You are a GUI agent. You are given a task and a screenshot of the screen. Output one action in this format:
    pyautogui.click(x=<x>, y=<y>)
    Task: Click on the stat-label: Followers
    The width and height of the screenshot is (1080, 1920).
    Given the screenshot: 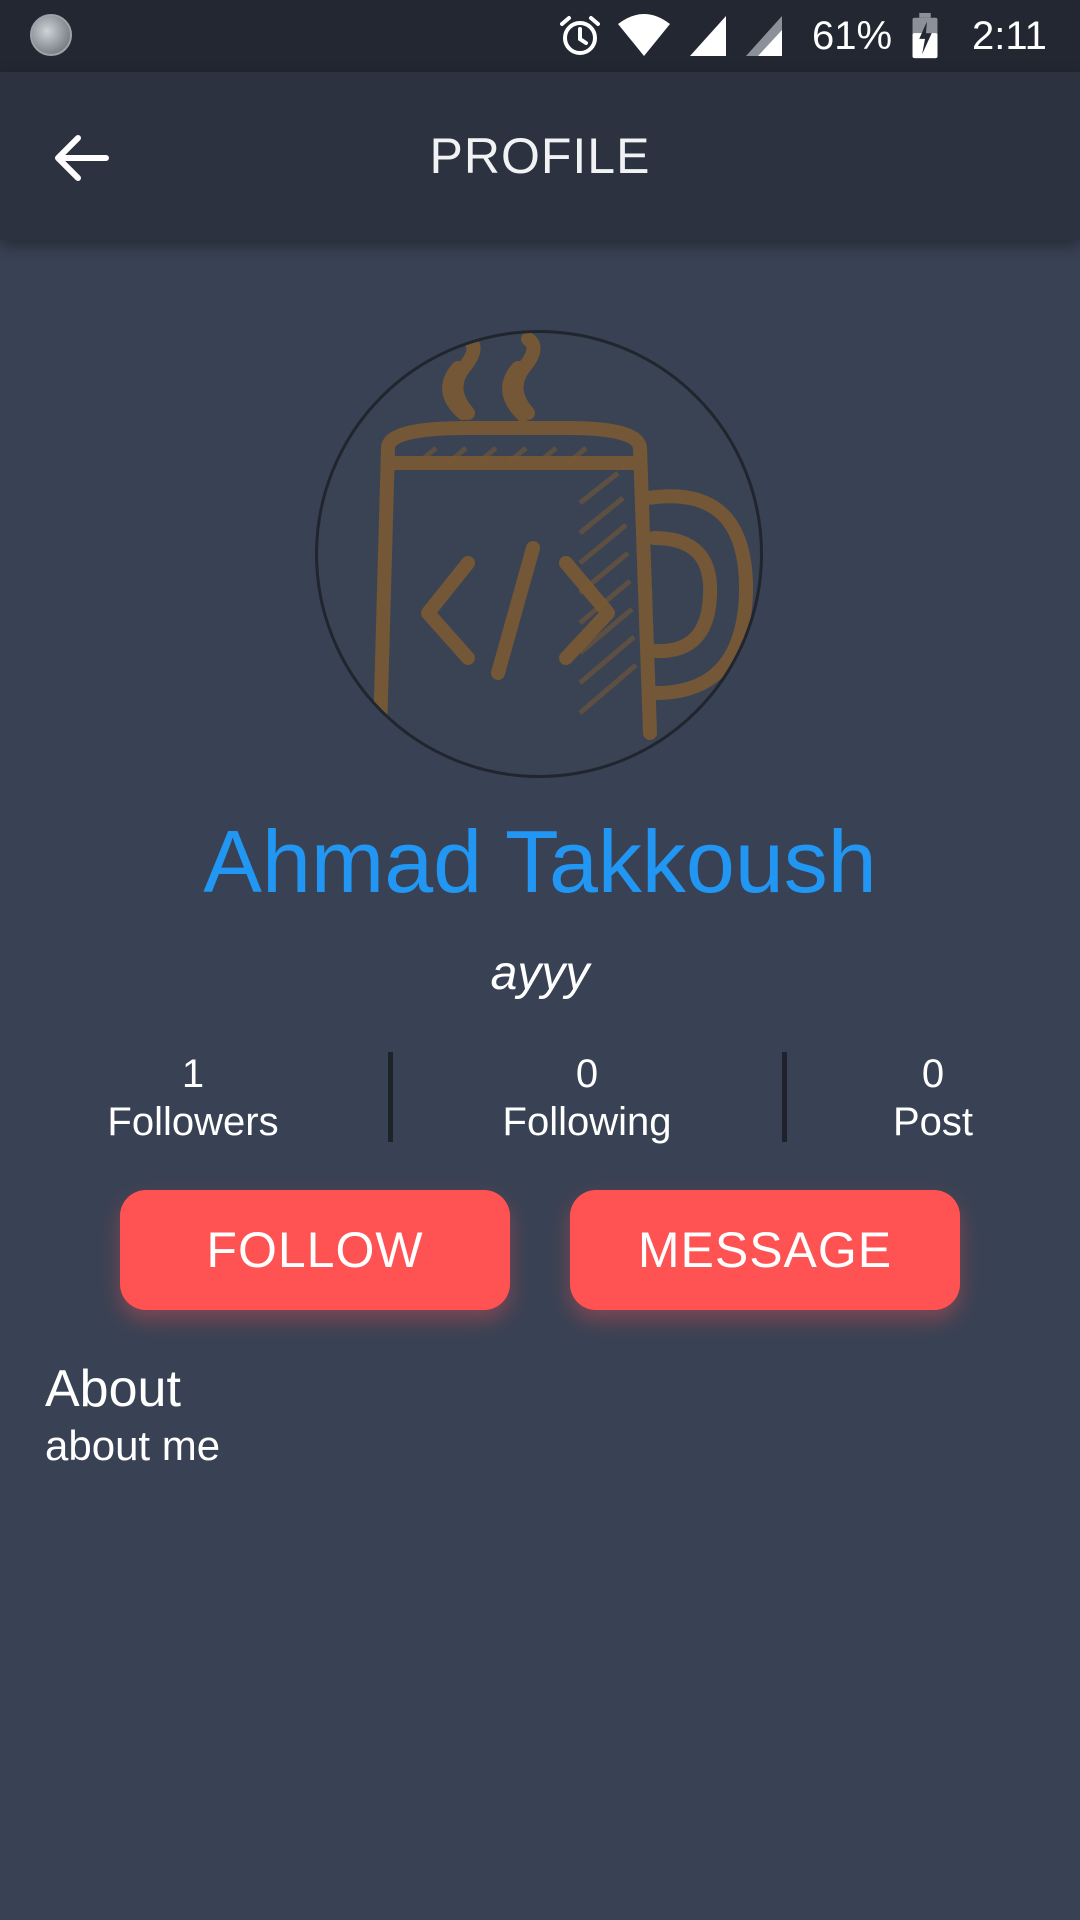 What is the action you would take?
    pyautogui.click(x=193, y=1122)
    